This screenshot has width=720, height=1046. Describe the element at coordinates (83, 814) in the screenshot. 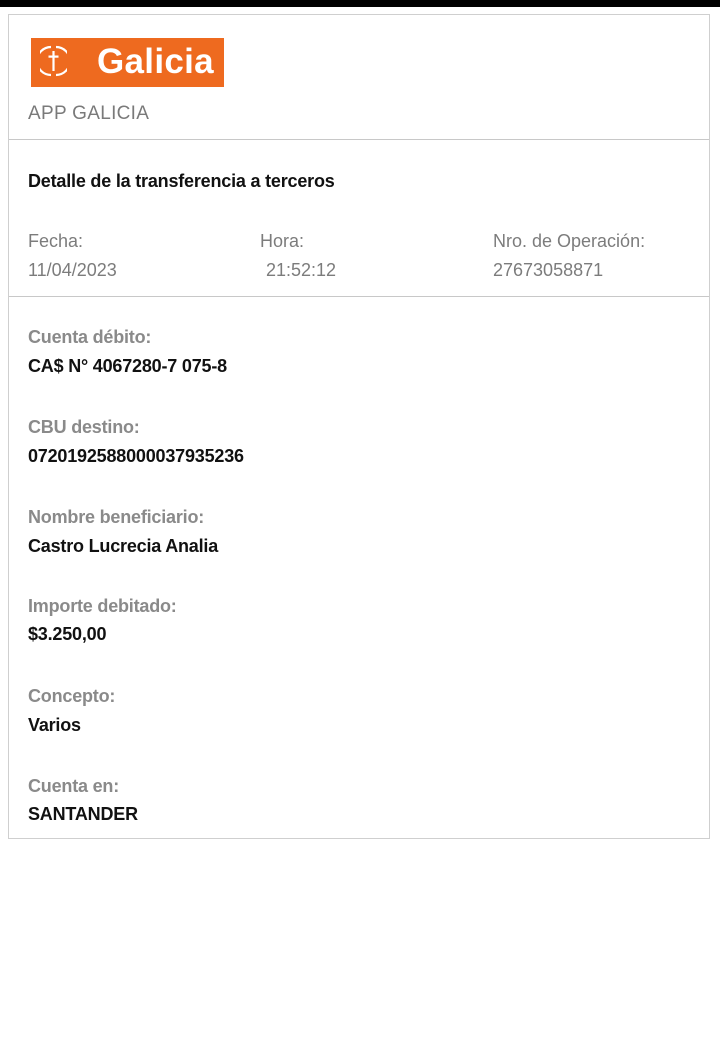

I see `destination-bank-value: SANTANDER` at that location.